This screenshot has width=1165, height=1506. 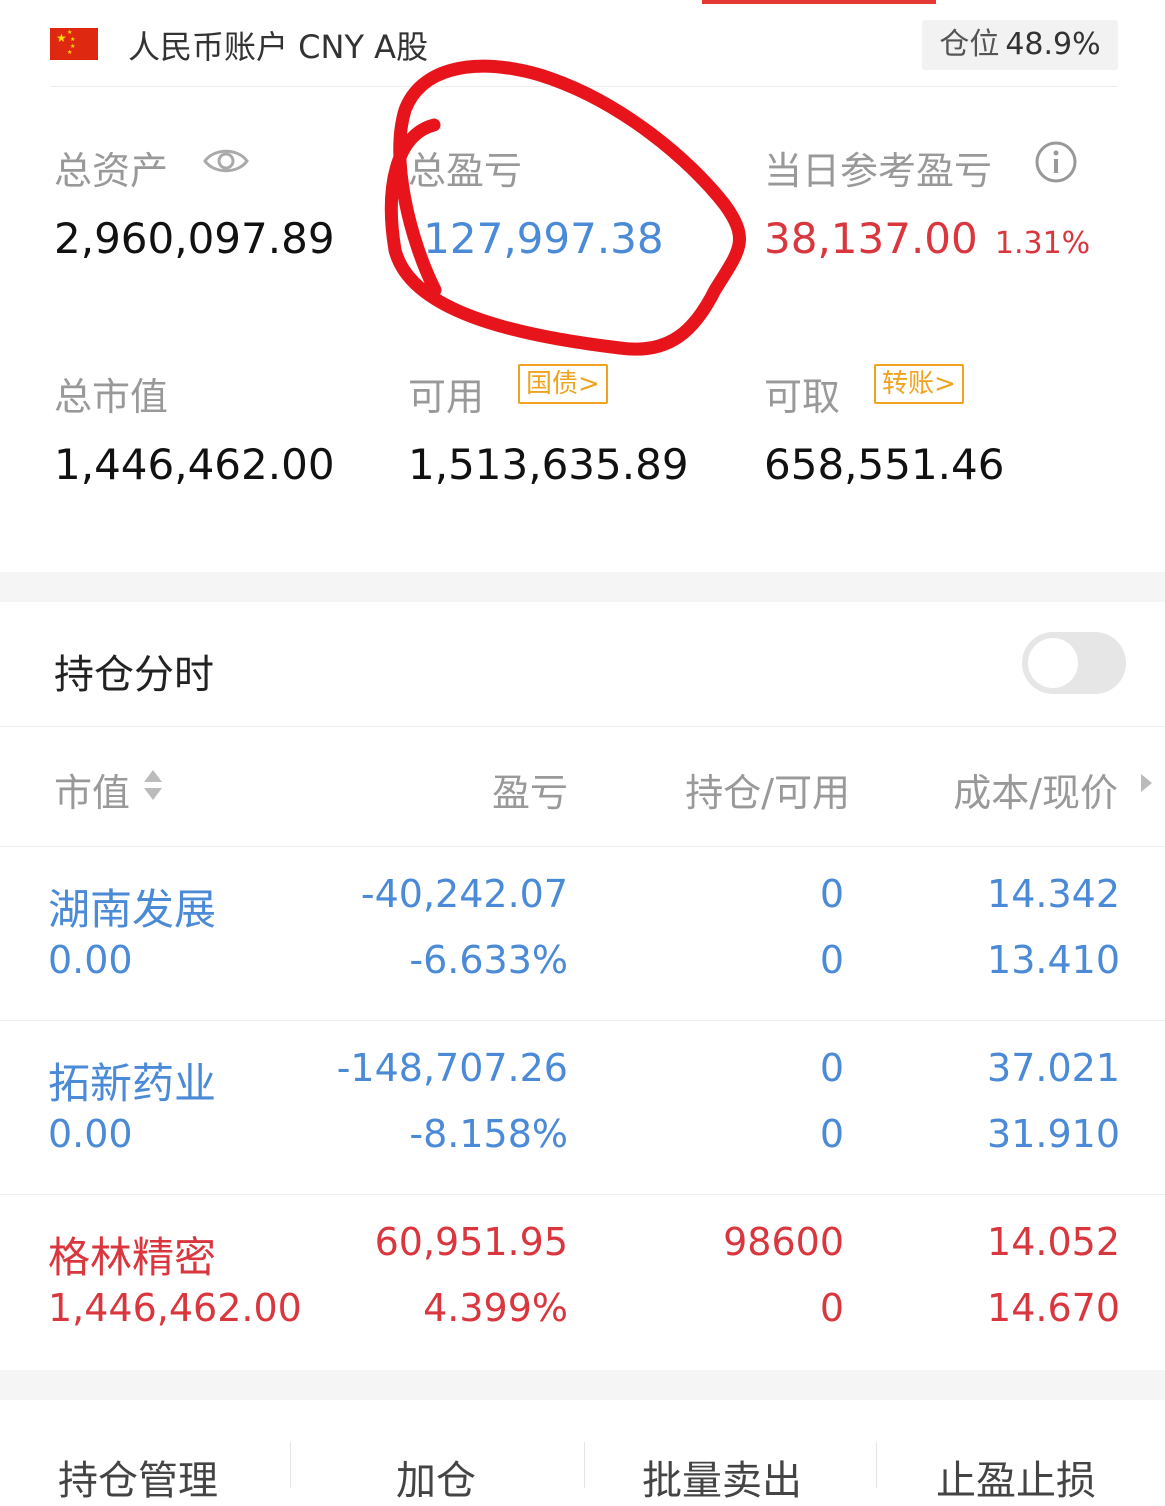 What do you see at coordinates (1042, 243) in the screenshot?
I see `daily-pnl-pct: 1.31%` at bounding box center [1042, 243].